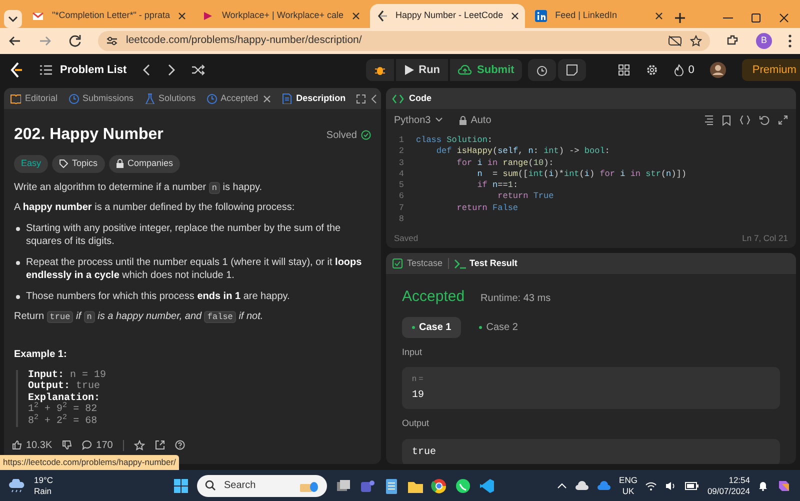  What do you see at coordinates (628, 485) in the screenshot?
I see `language-indicator: ENG UK` at bounding box center [628, 485].